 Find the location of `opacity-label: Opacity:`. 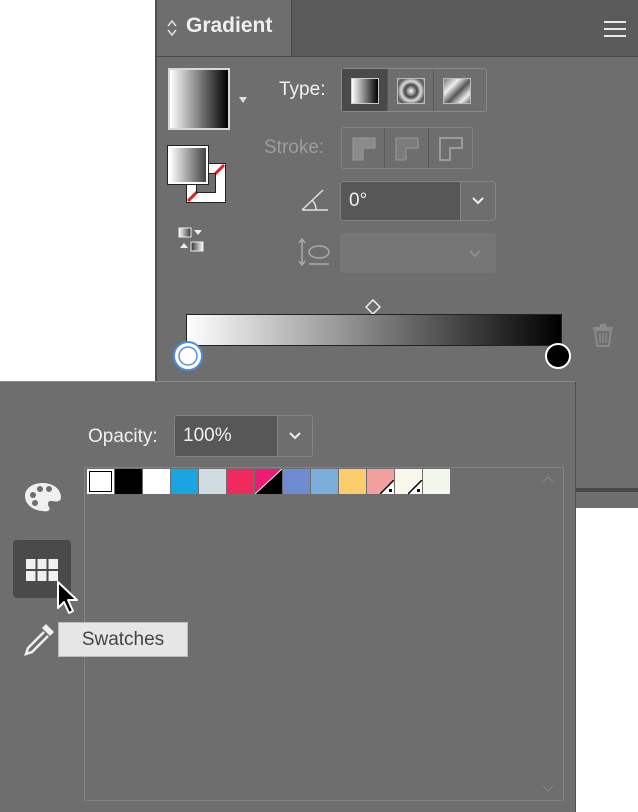

opacity-label: Opacity: is located at coordinates (123, 436).